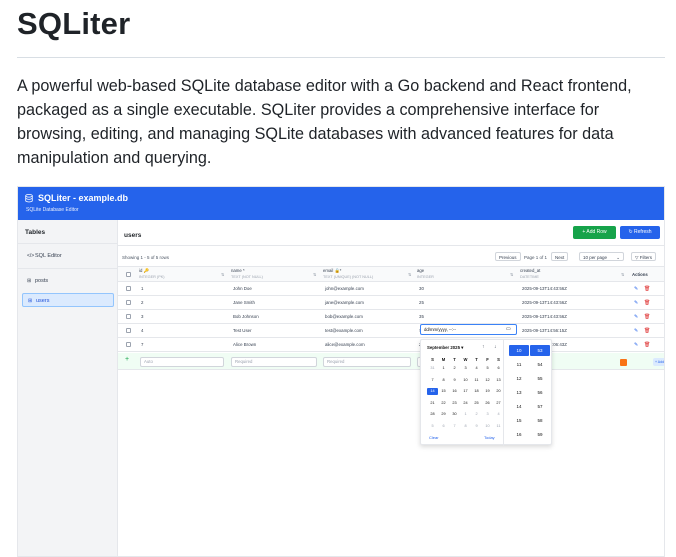 The width and height of the screenshot is (676, 557). I want to click on calendar-day: 18, so click(476, 391).